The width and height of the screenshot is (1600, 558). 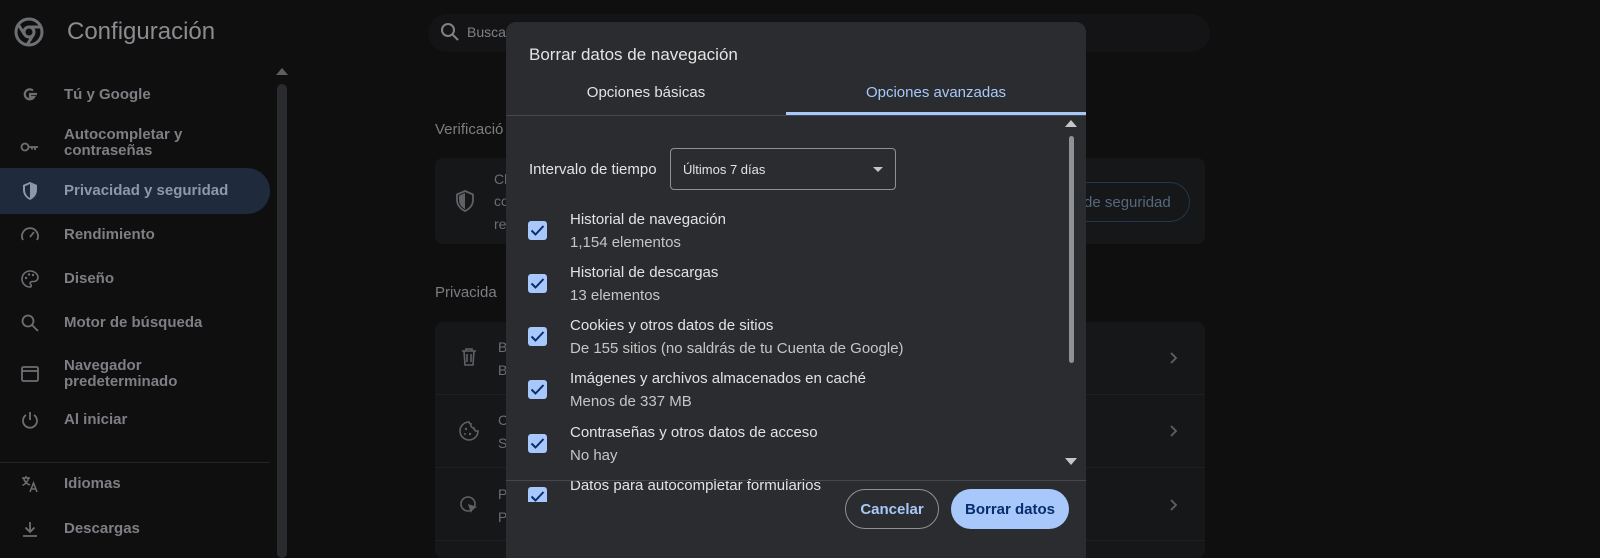 What do you see at coordinates (141, 31) in the screenshot?
I see `app-title: Configuración` at bounding box center [141, 31].